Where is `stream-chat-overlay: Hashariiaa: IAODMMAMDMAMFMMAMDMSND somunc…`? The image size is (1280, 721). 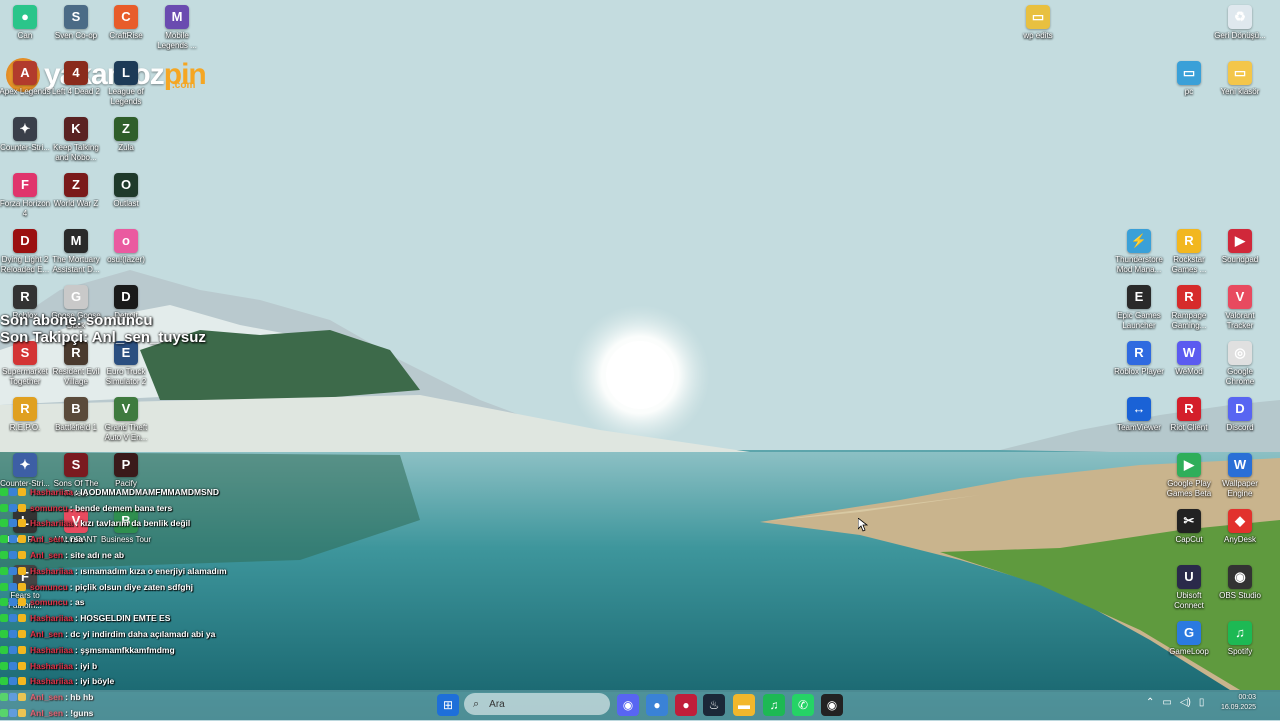 stream-chat-overlay: Hashariiaa: IAODMMAMDMAMFMMAMDMSND somunc… is located at coordinates (130, 602).